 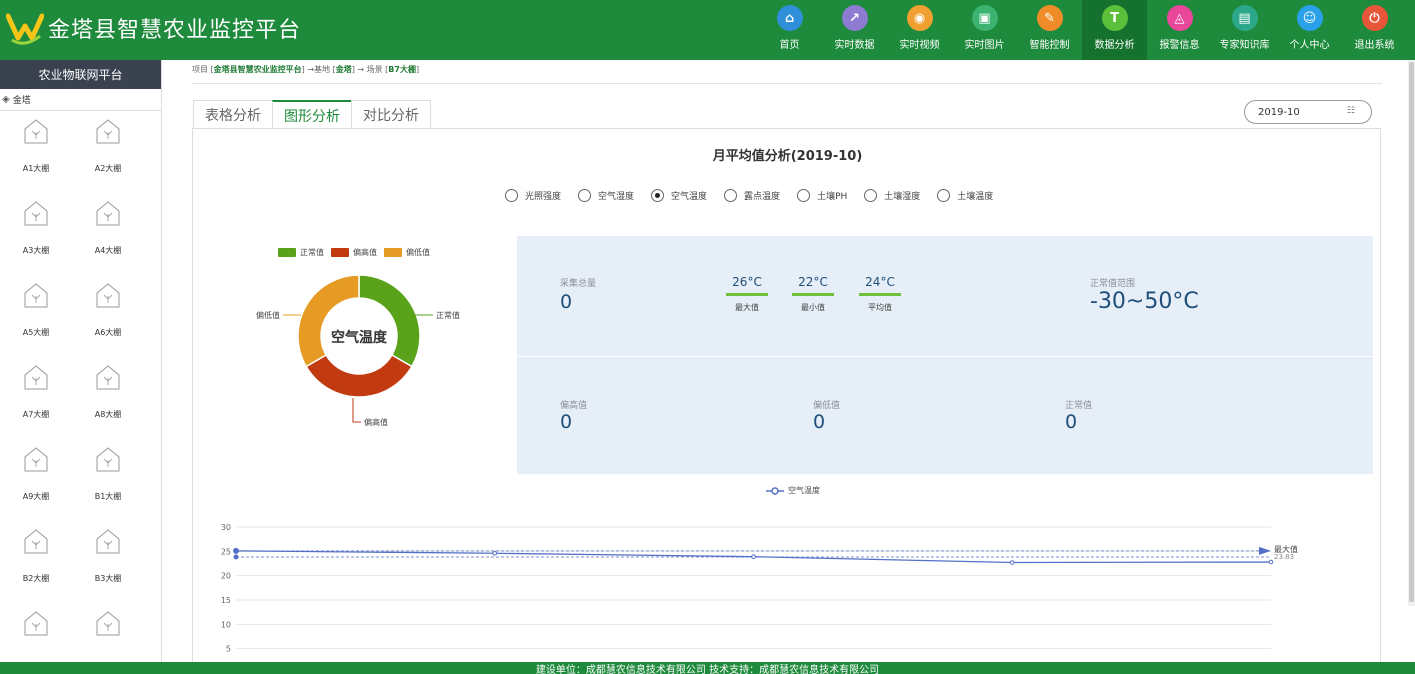 I want to click on analysis-tabs: 表格分析 图形分析 对比分析, so click(x=312, y=114).